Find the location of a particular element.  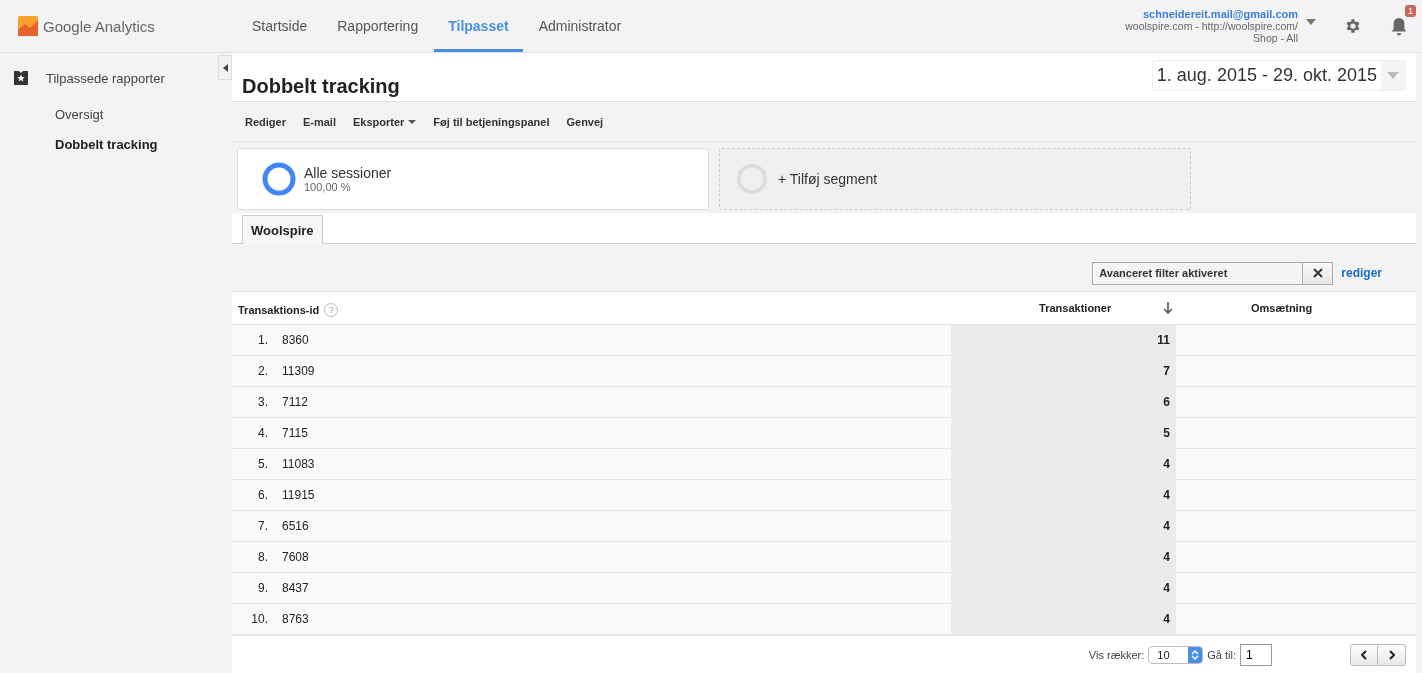

report-tab: Woolspire is located at coordinates (282, 229).